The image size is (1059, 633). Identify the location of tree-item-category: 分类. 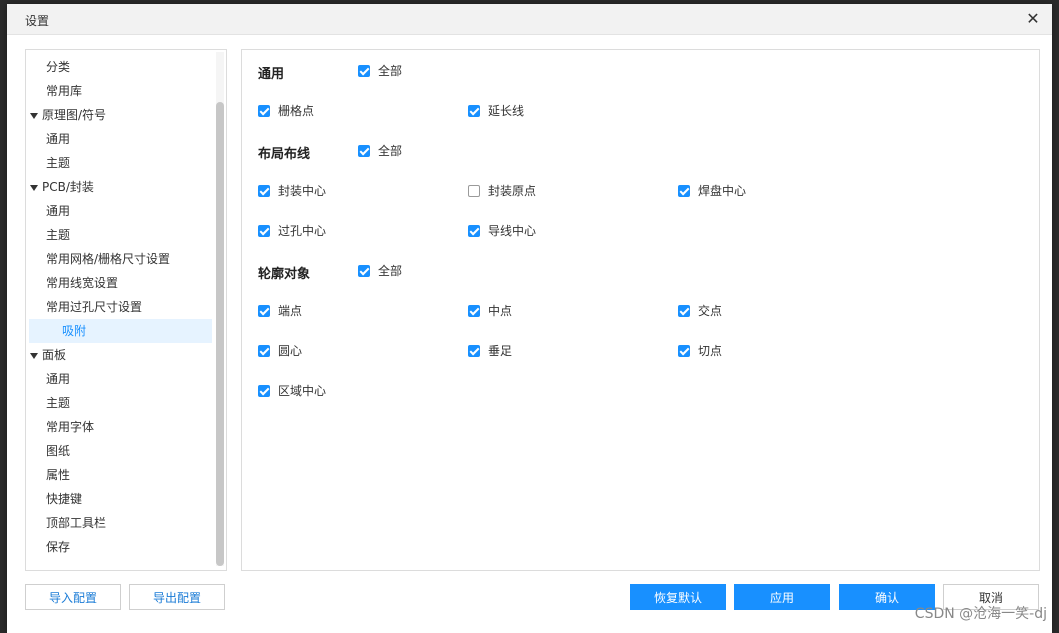
(58, 67).